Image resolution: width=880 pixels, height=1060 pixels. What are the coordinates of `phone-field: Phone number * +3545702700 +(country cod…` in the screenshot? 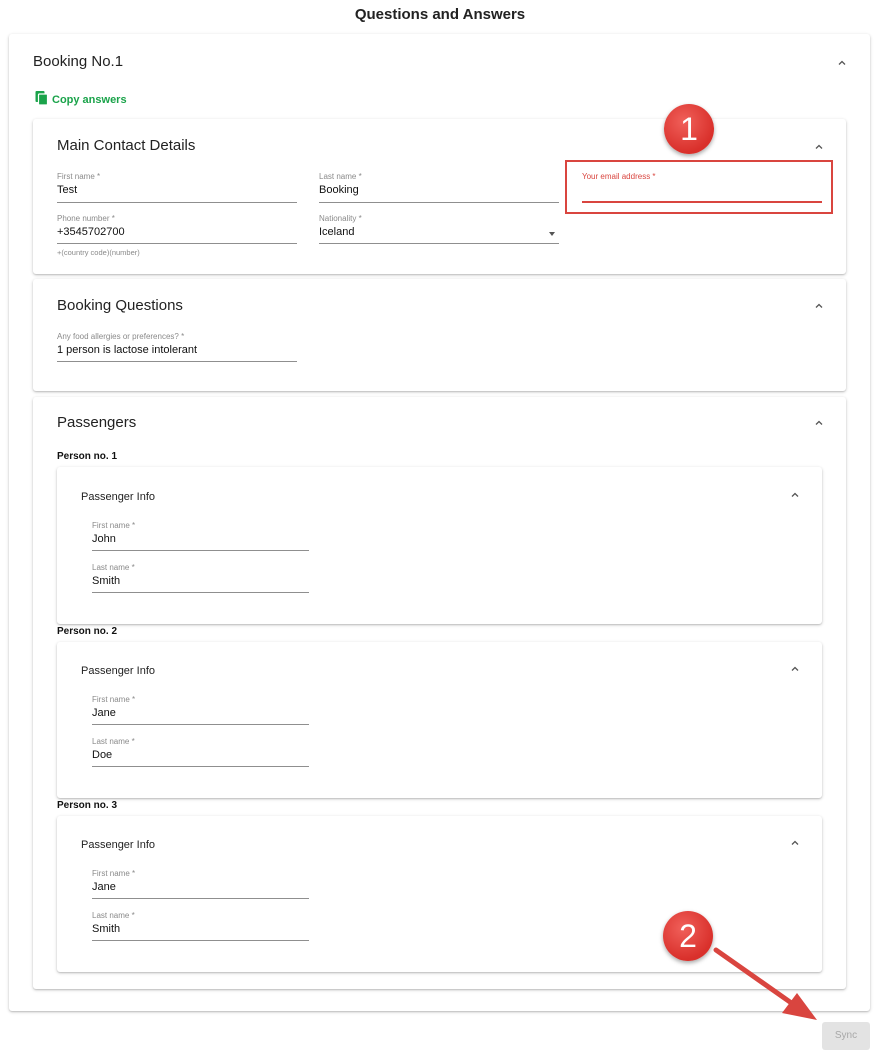 It's located at (177, 235).